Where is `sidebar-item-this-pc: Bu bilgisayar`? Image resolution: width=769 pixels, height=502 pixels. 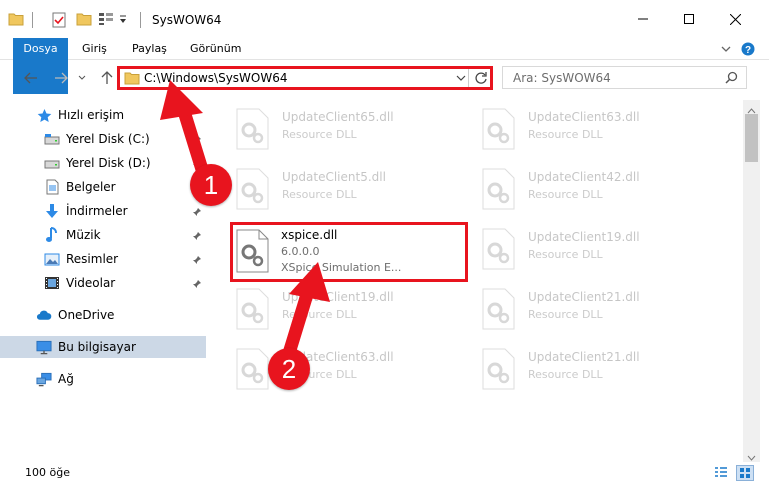
sidebar-item-this-pc: Bu bilgisayar is located at coordinates (103, 347).